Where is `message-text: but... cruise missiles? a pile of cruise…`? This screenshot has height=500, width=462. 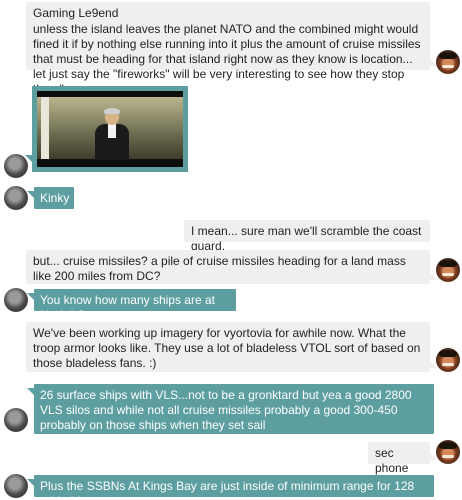 message-text: but... cruise missiles? a pile of cruise… is located at coordinates (219, 268).